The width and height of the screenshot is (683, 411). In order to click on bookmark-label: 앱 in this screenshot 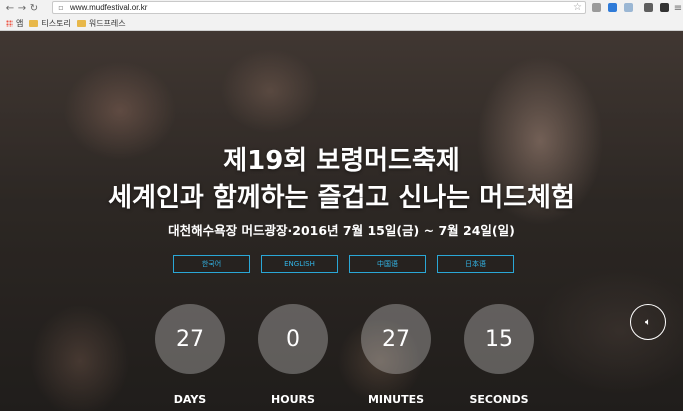, I will do `click(20, 23)`.